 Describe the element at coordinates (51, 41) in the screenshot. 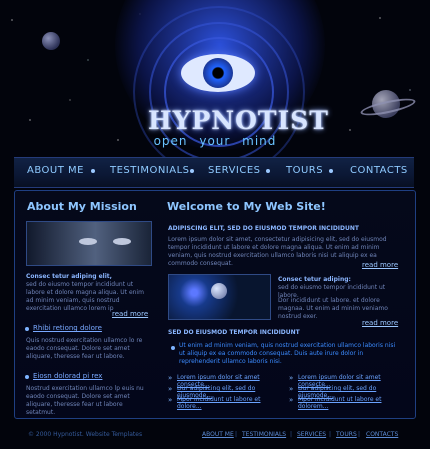

I see `planet-left-icon` at that location.